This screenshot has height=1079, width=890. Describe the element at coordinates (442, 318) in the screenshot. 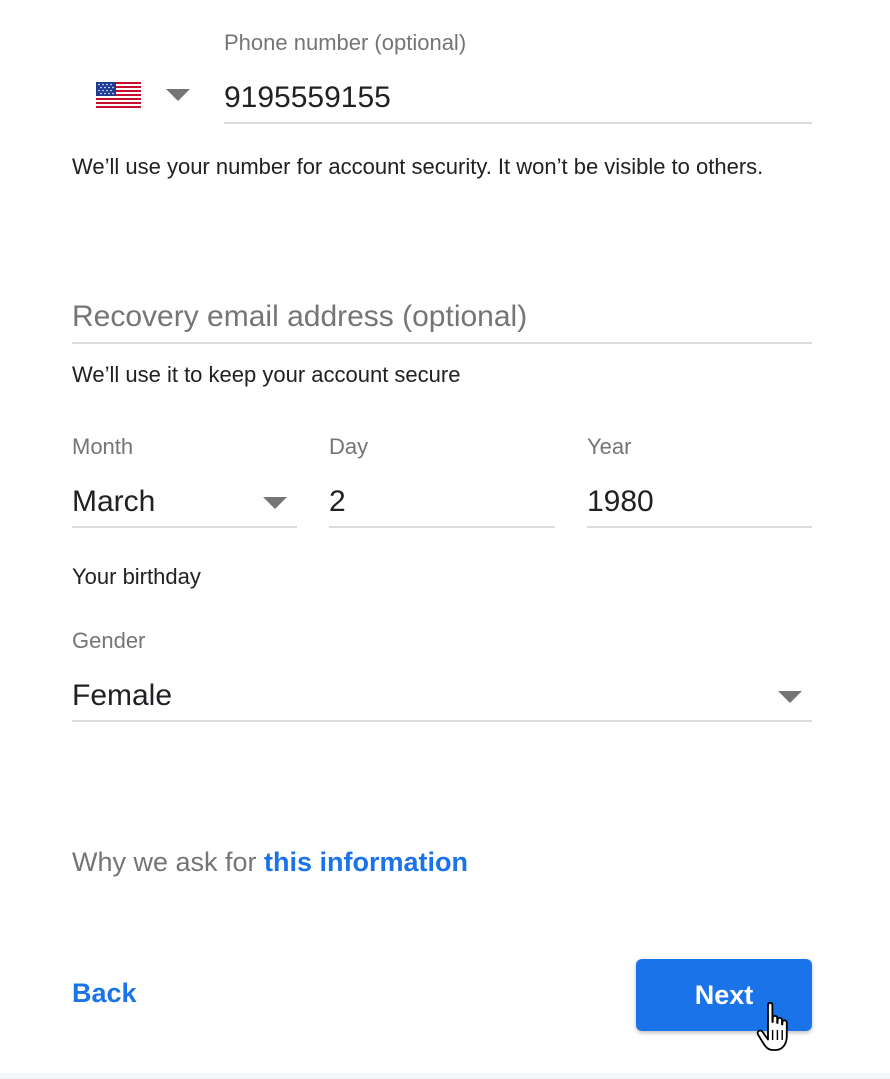

I see `recovery-email-input` at that location.